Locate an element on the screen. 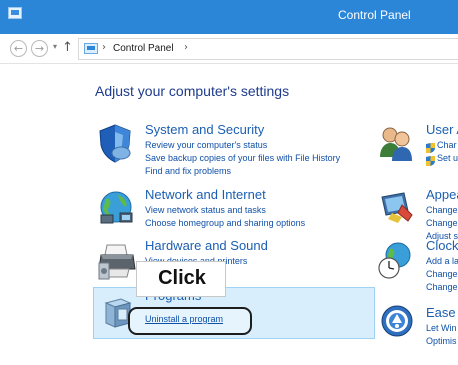 The height and width of the screenshot is (365, 458). recent-locations-chevron-icon: ▾ is located at coordinates (55, 46).